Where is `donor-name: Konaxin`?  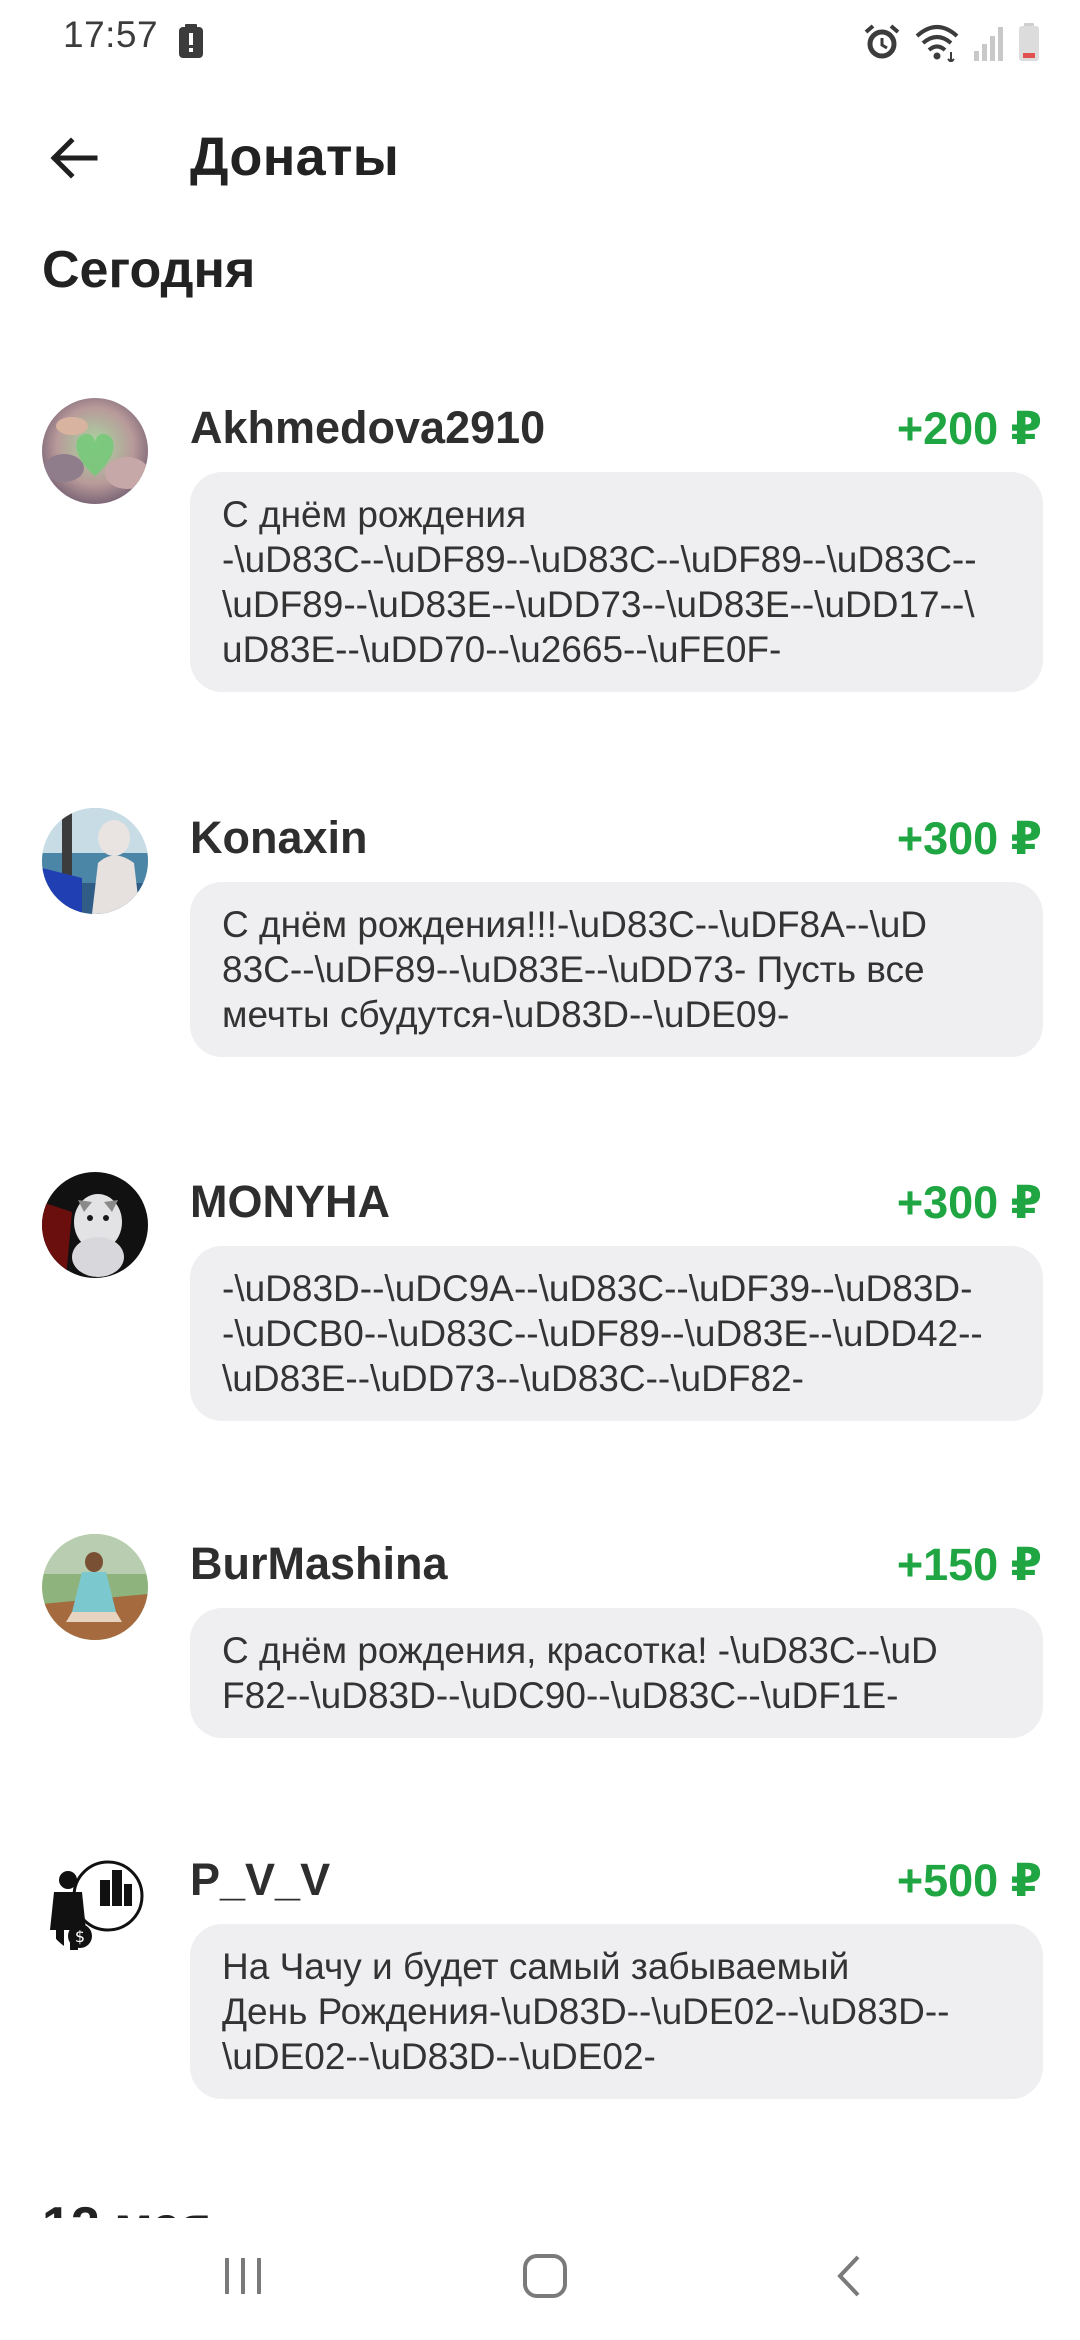
donor-name: Konaxin is located at coordinates (279, 837).